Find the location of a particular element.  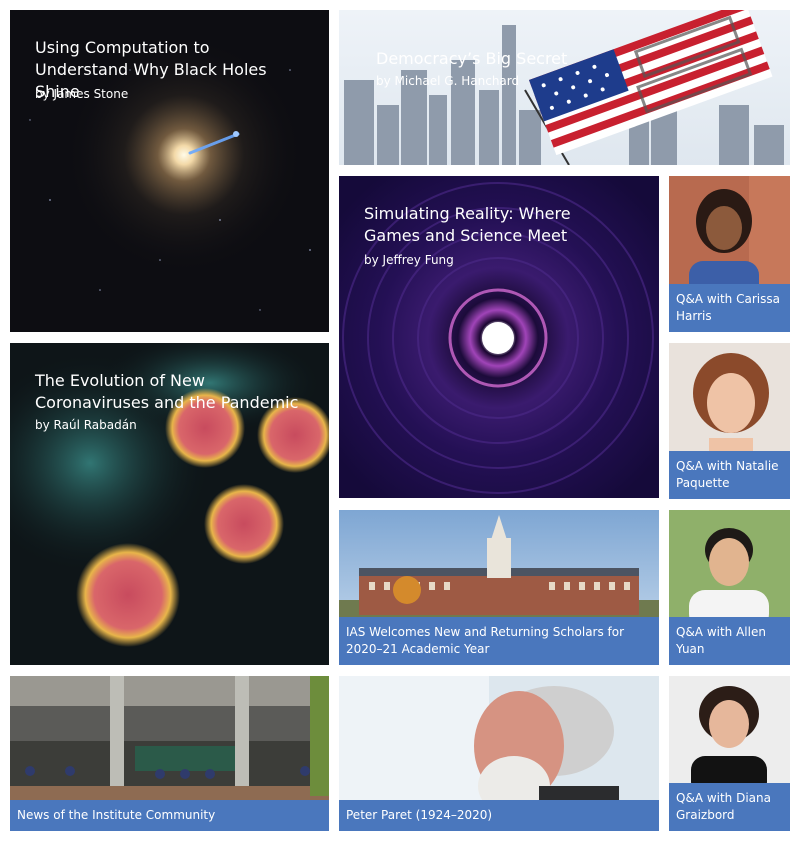

article-title: Democracy’s Big Secret is located at coordinates (471, 59).